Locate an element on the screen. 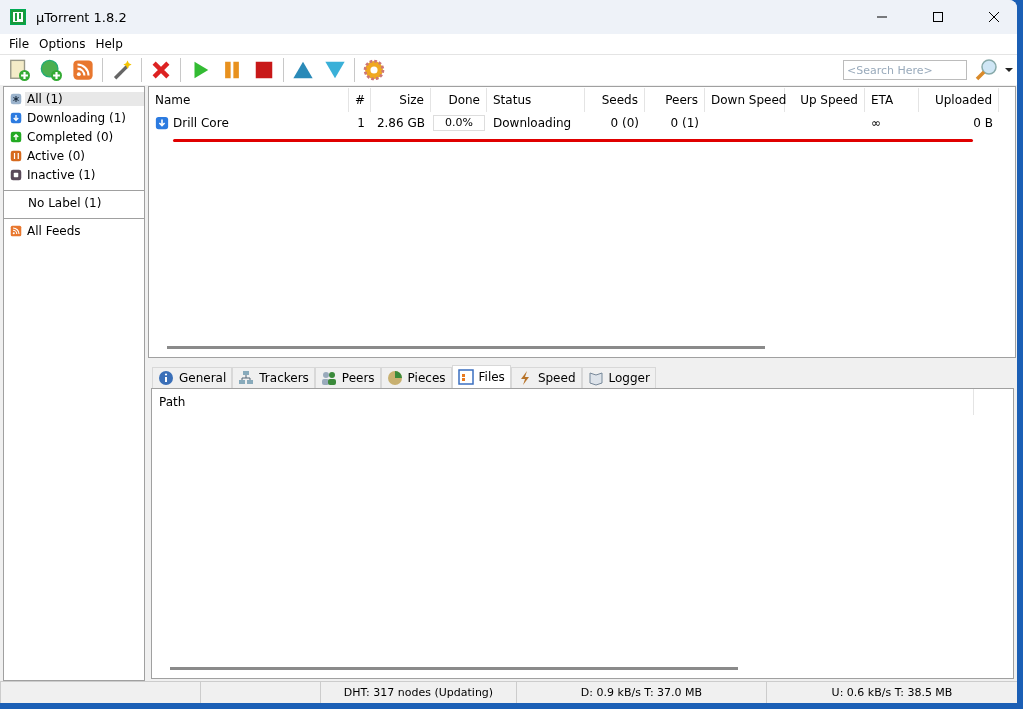  table-cell: Drill Core is located at coordinates (249, 123).